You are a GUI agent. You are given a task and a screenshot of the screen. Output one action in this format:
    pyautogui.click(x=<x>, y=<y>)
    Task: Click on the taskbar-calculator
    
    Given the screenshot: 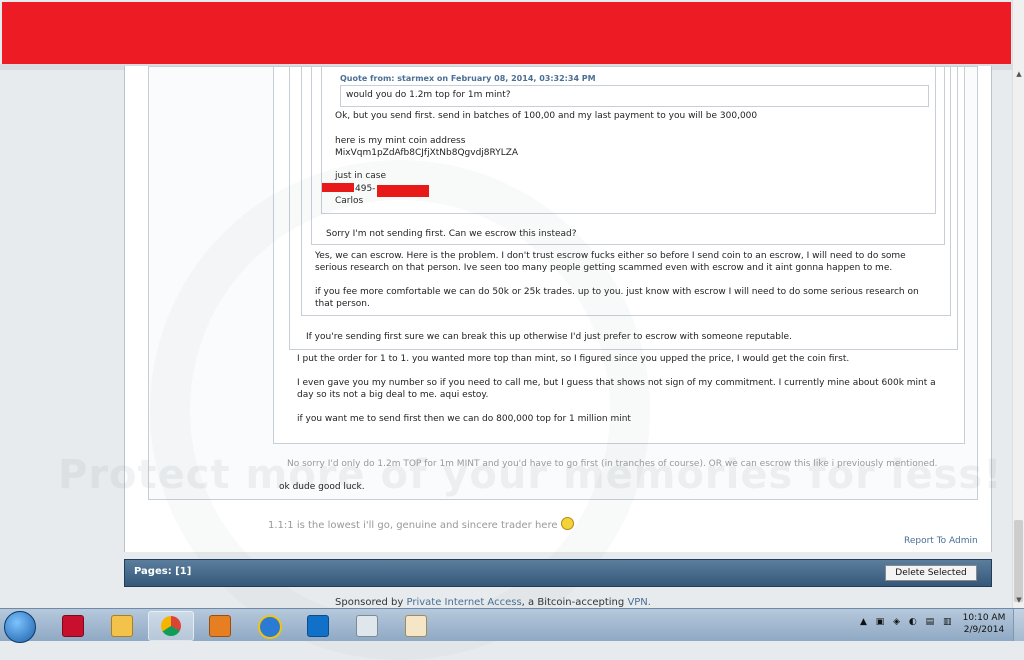 What is the action you would take?
    pyautogui.click(x=366, y=625)
    